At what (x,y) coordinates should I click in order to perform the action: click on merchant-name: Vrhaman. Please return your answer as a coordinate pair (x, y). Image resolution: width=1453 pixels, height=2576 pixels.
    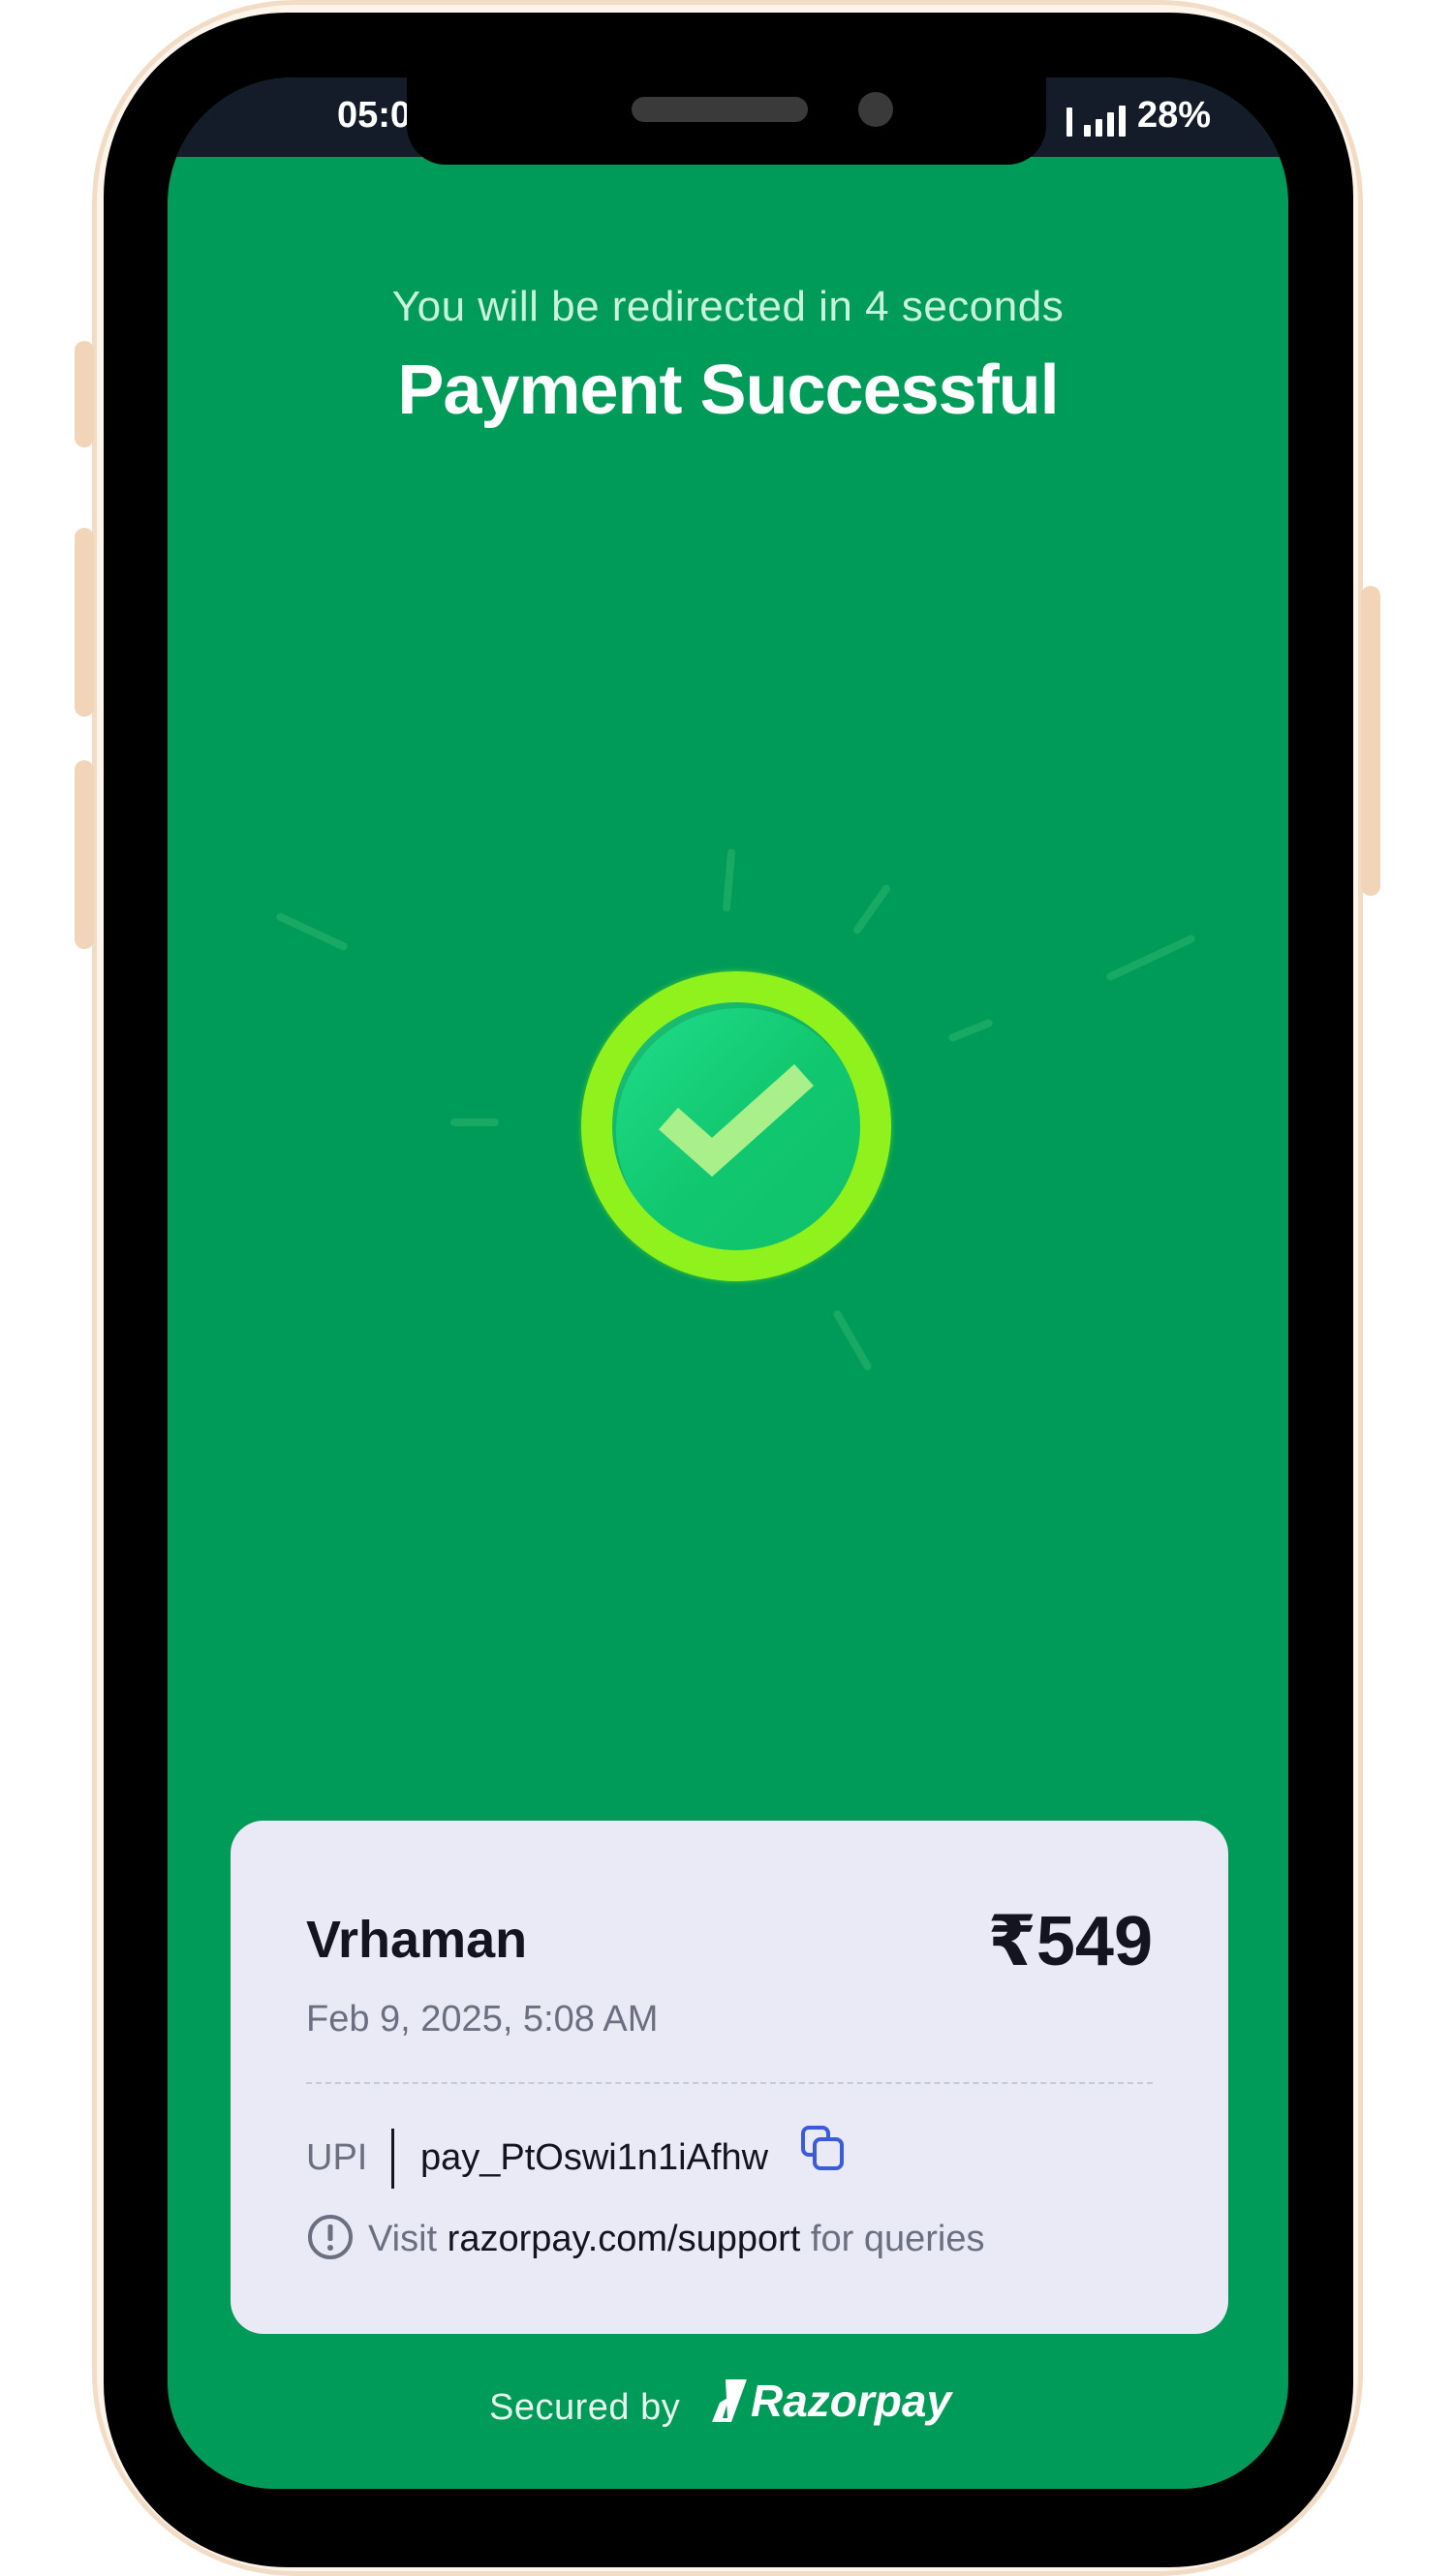
    Looking at the image, I should click on (417, 1940).